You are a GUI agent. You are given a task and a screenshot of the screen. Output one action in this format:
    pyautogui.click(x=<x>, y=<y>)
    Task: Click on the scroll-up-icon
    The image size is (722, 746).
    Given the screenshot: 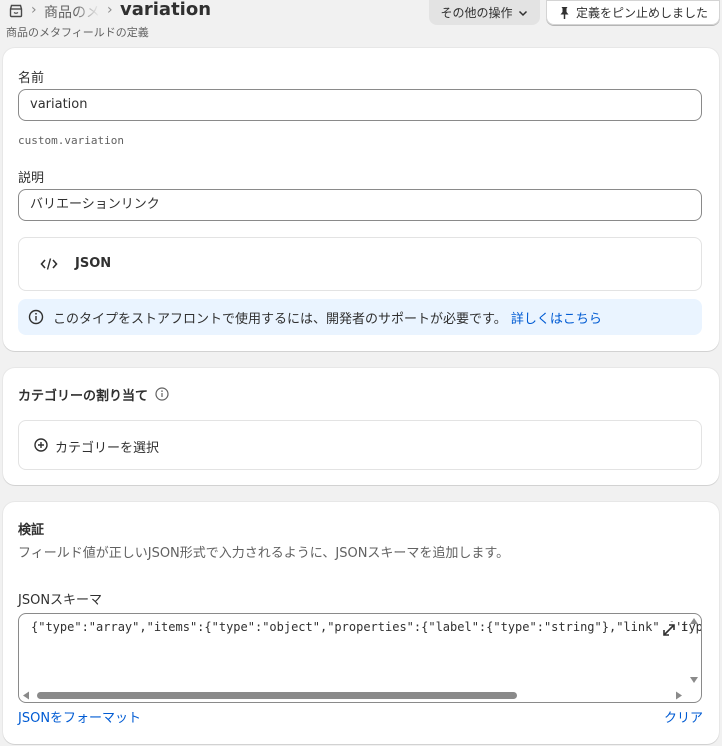 What is the action you would take?
    pyautogui.click(x=694, y=621)
    